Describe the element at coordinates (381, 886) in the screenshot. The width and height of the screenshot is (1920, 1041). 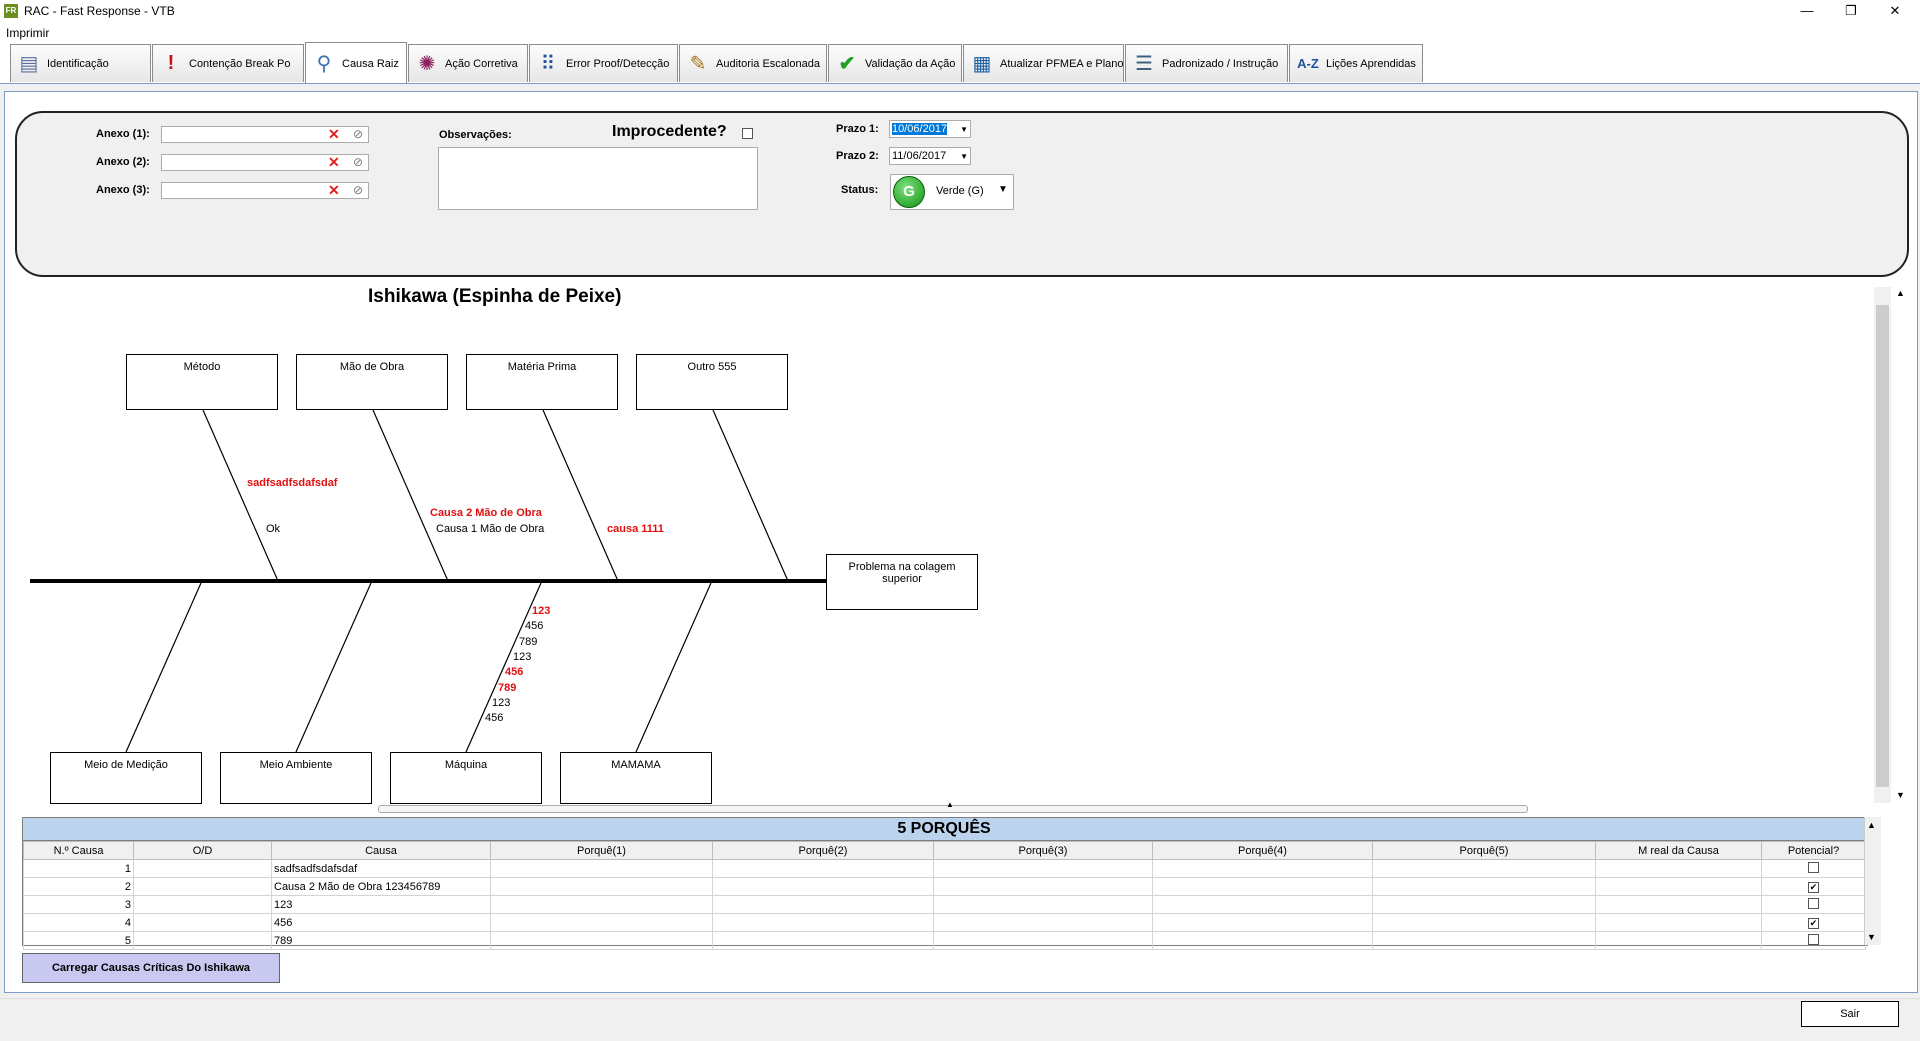
I see `cell-causa: Causa 2 Mão de Obra 123456789` at that location.